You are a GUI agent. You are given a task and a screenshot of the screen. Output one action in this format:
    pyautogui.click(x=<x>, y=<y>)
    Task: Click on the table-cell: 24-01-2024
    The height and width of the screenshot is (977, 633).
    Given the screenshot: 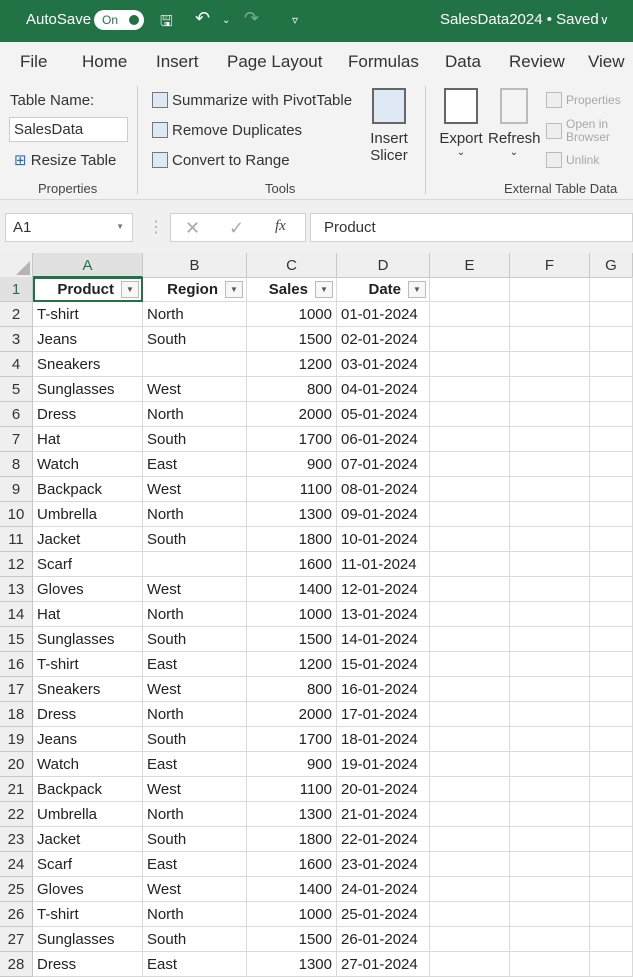 What is the action you would take?
    pyautogui.click(x=383, y=889)
    